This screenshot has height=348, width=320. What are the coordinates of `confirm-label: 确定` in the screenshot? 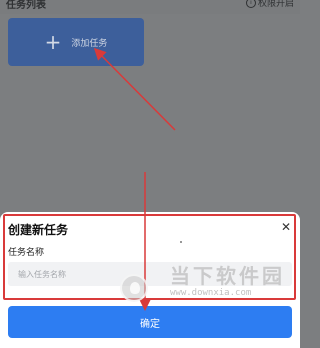 It's located at (150, 324).